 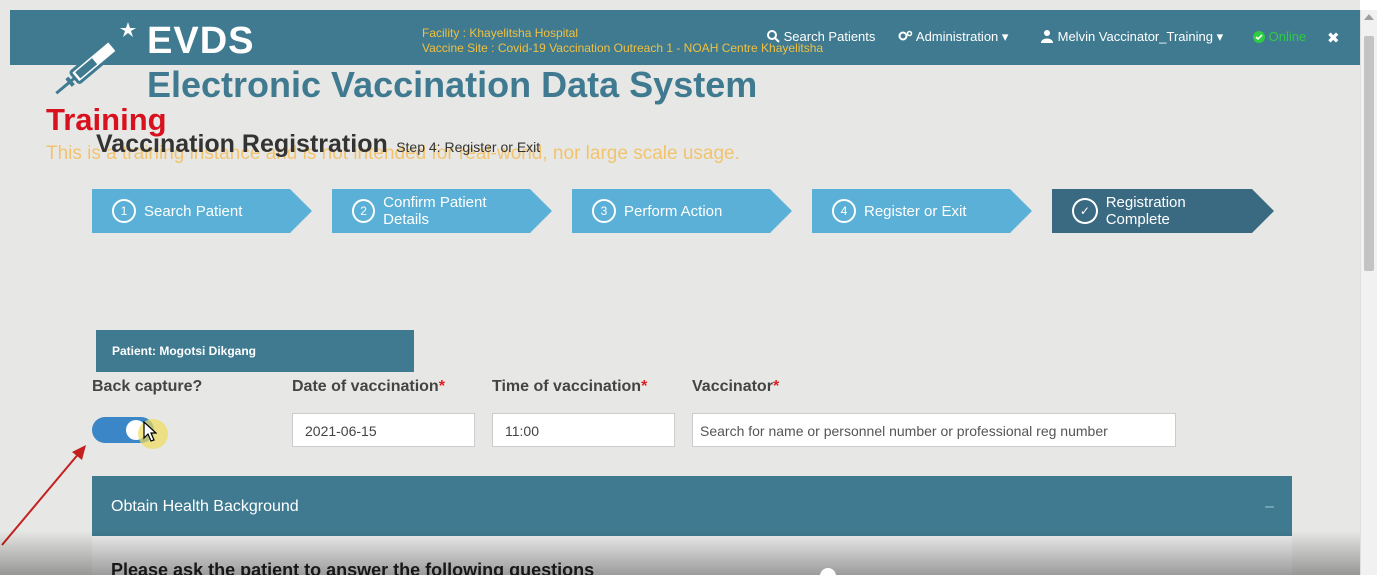 I want to click on user-name-label: Melvin Vaccinator_Training, so click(x=1135, y=36).